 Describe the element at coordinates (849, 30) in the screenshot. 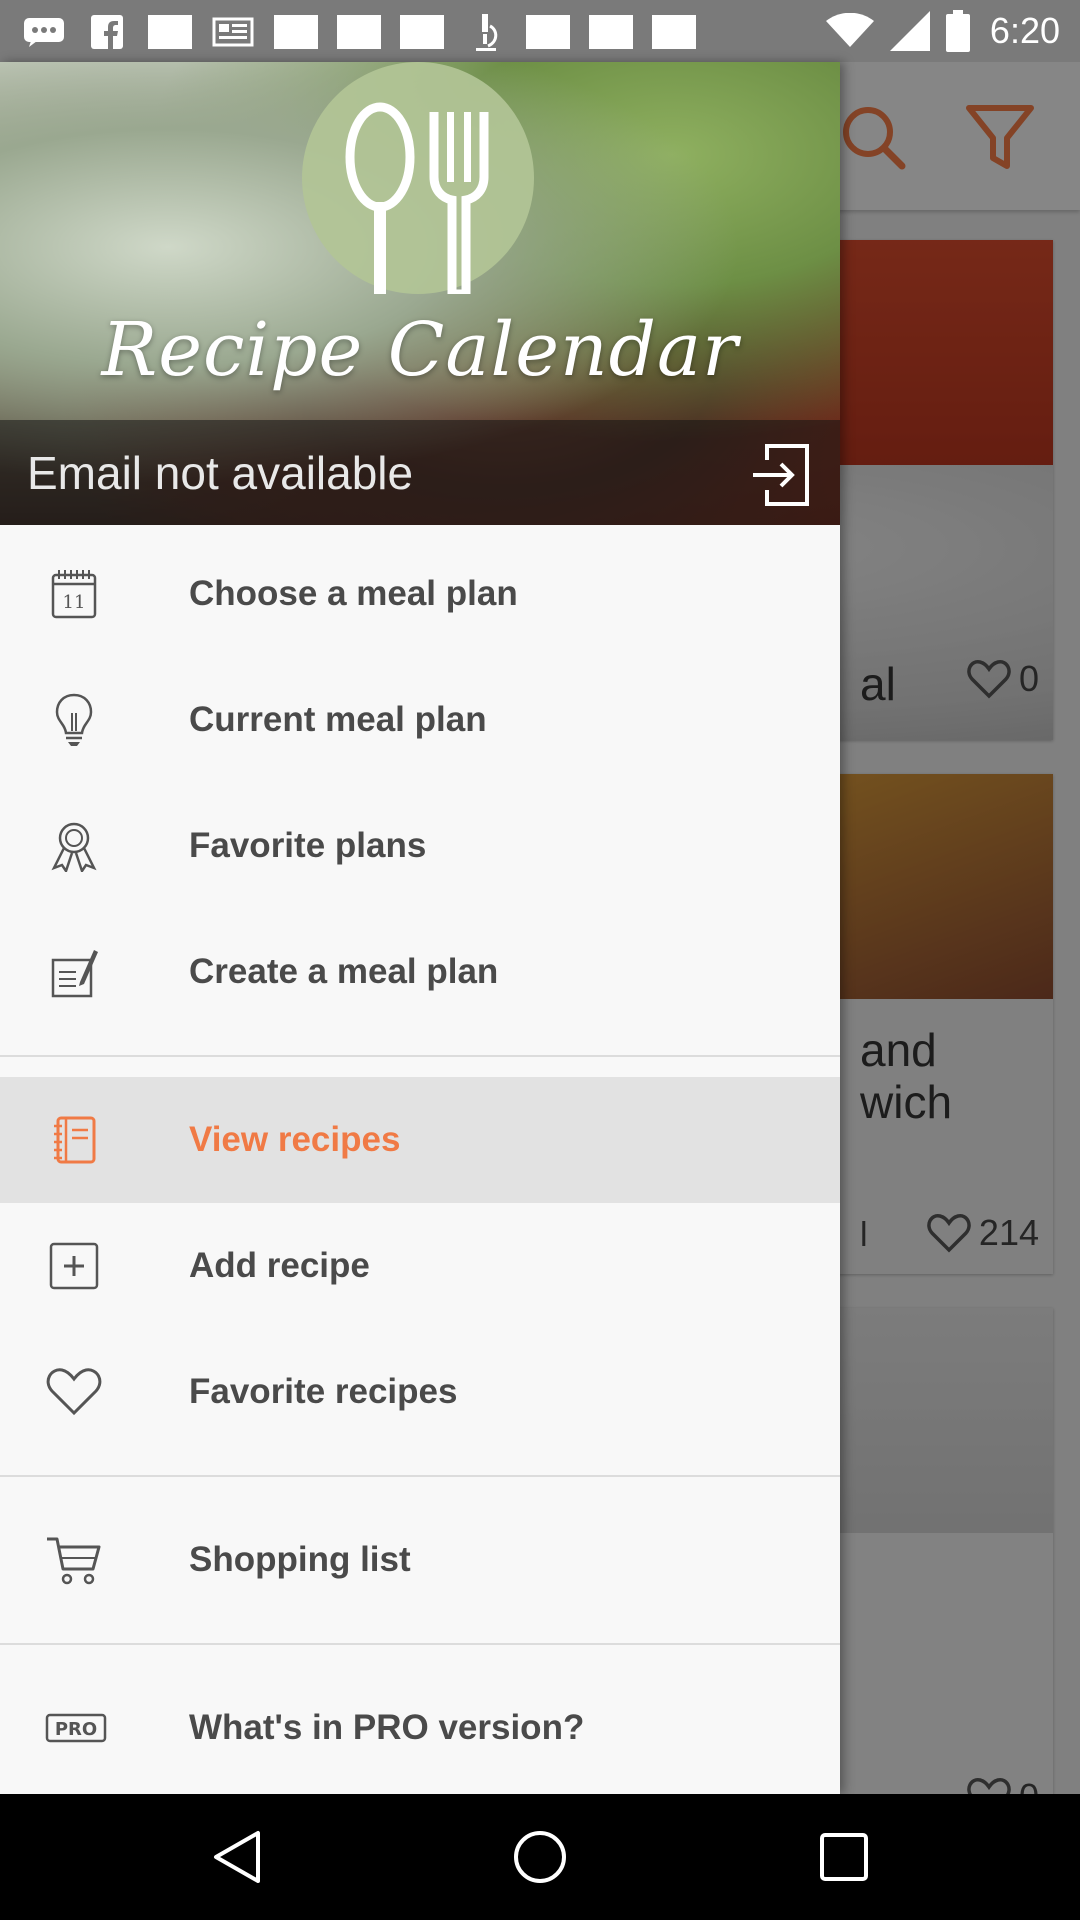

I see `wifi-icon` at that location.